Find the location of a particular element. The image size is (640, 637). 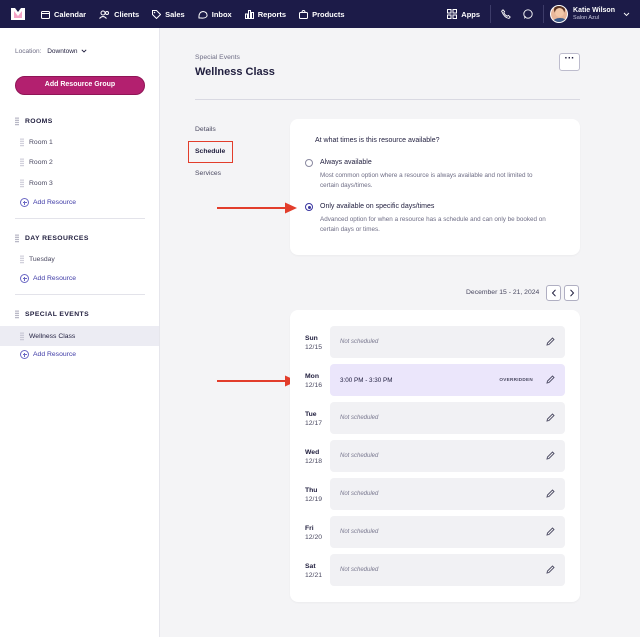

section-title: SPECIAL EVENTS is located at coordinates (57, 314).